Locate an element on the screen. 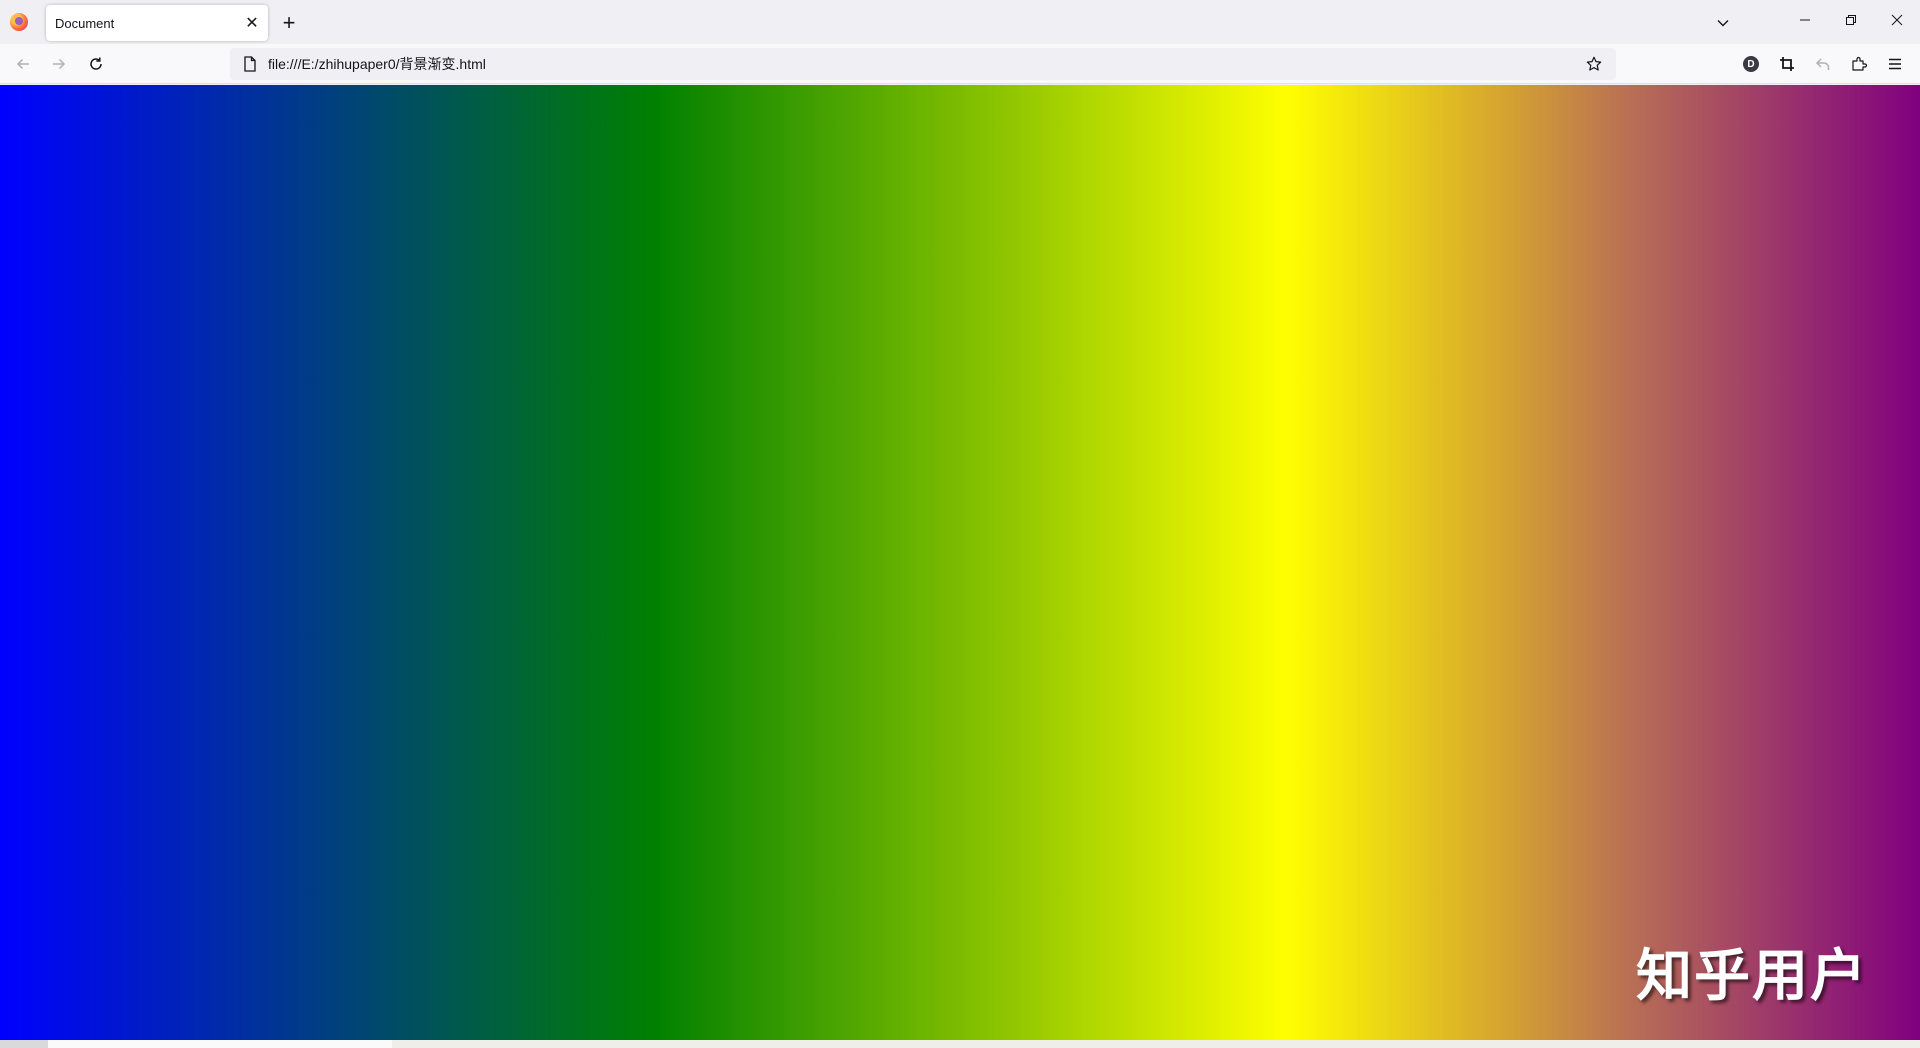  forward-arrow-icon is located at coordinates (59, 64).